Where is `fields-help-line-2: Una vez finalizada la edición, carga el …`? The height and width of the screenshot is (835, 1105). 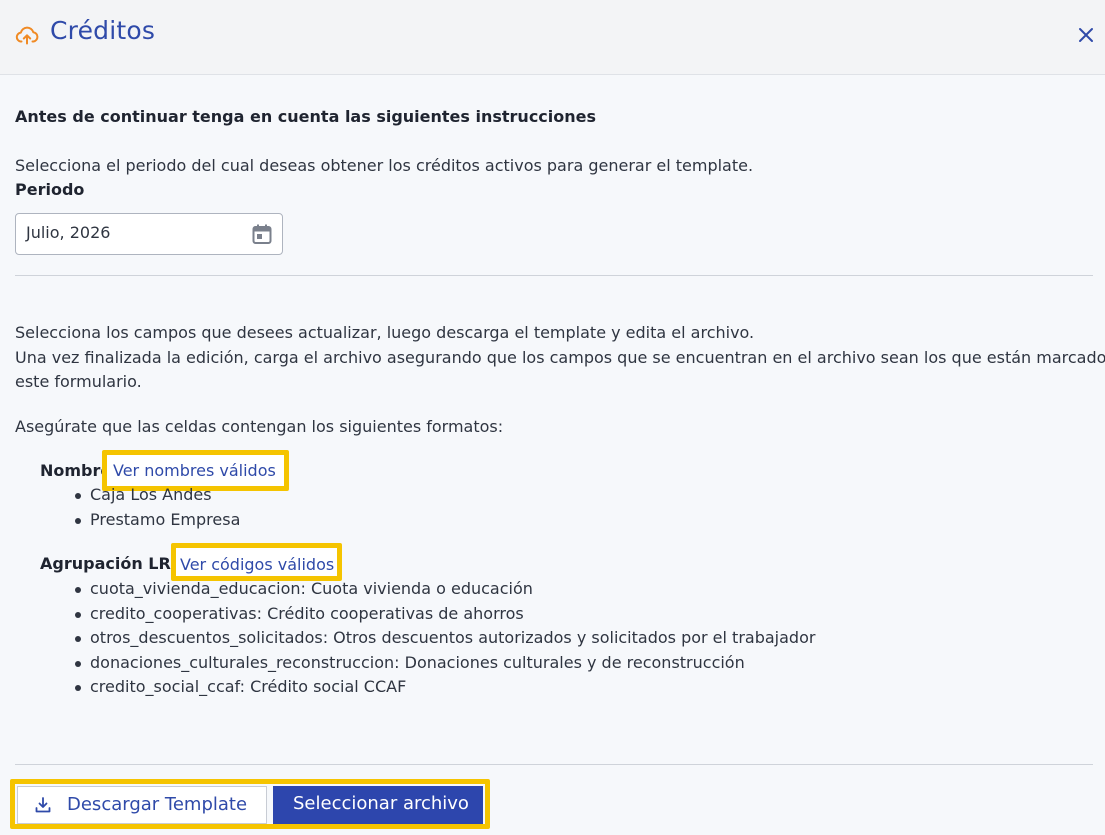
fields-help-line-2: Una vez finalizada la edición, carga el … is located at coordinates (560, 357).